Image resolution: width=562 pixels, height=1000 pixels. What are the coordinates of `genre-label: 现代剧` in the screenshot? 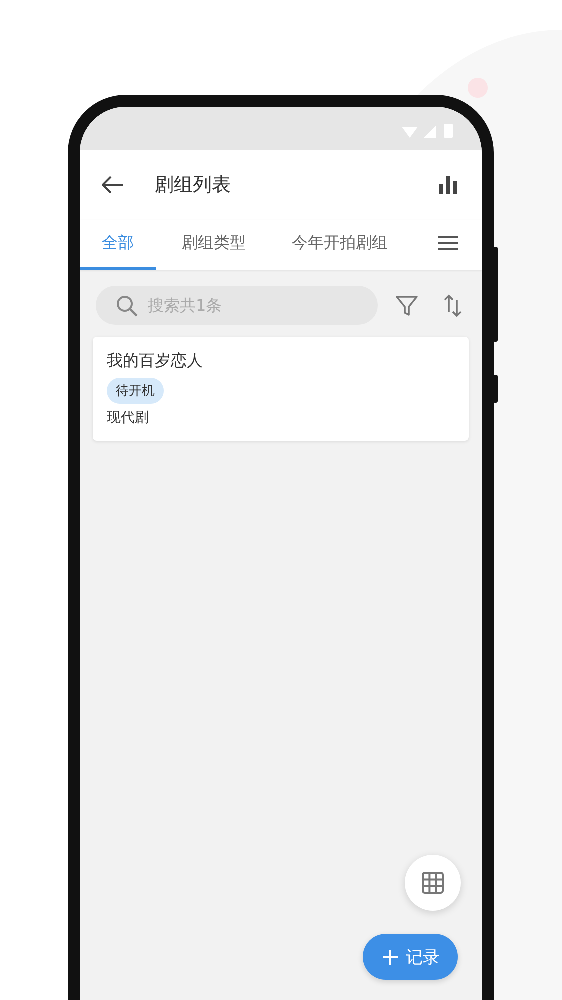 It's located at (128, 418).